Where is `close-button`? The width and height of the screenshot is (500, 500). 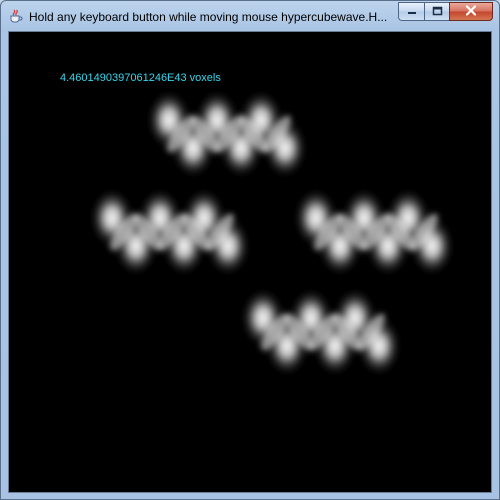 close-button is located at coordinates (471, 11).